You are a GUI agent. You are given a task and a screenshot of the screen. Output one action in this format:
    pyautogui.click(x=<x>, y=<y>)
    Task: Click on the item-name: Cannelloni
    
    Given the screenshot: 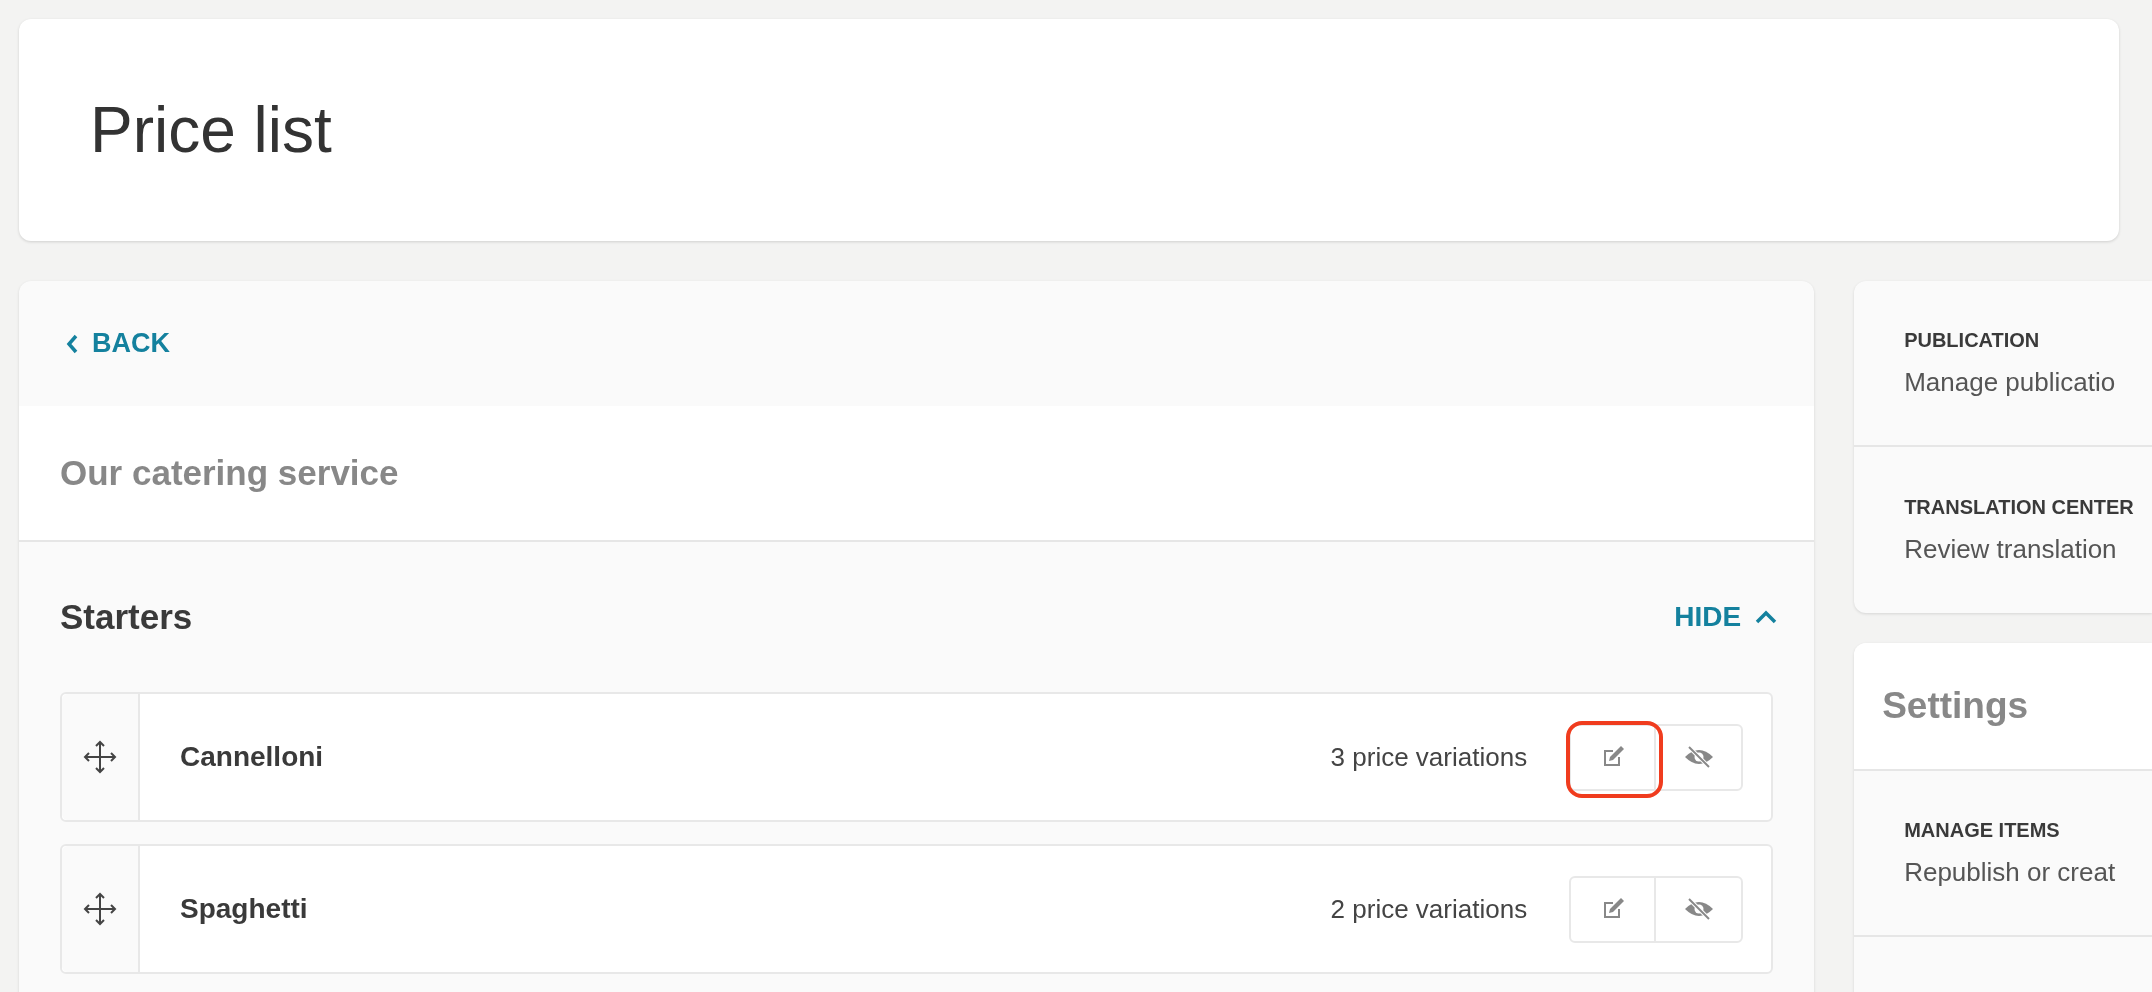 What is the action you would take?
    pyautogui.click(x=252, y=757)
    